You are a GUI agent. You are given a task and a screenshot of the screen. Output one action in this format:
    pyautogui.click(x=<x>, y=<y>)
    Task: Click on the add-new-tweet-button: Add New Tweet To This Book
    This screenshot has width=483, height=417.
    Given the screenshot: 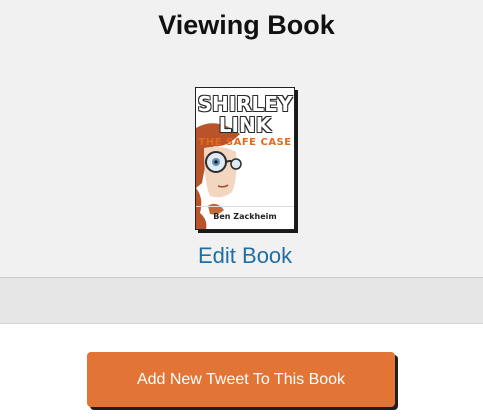 What is the action you would take?
    pyautogui.click(x=241, y=379)
    